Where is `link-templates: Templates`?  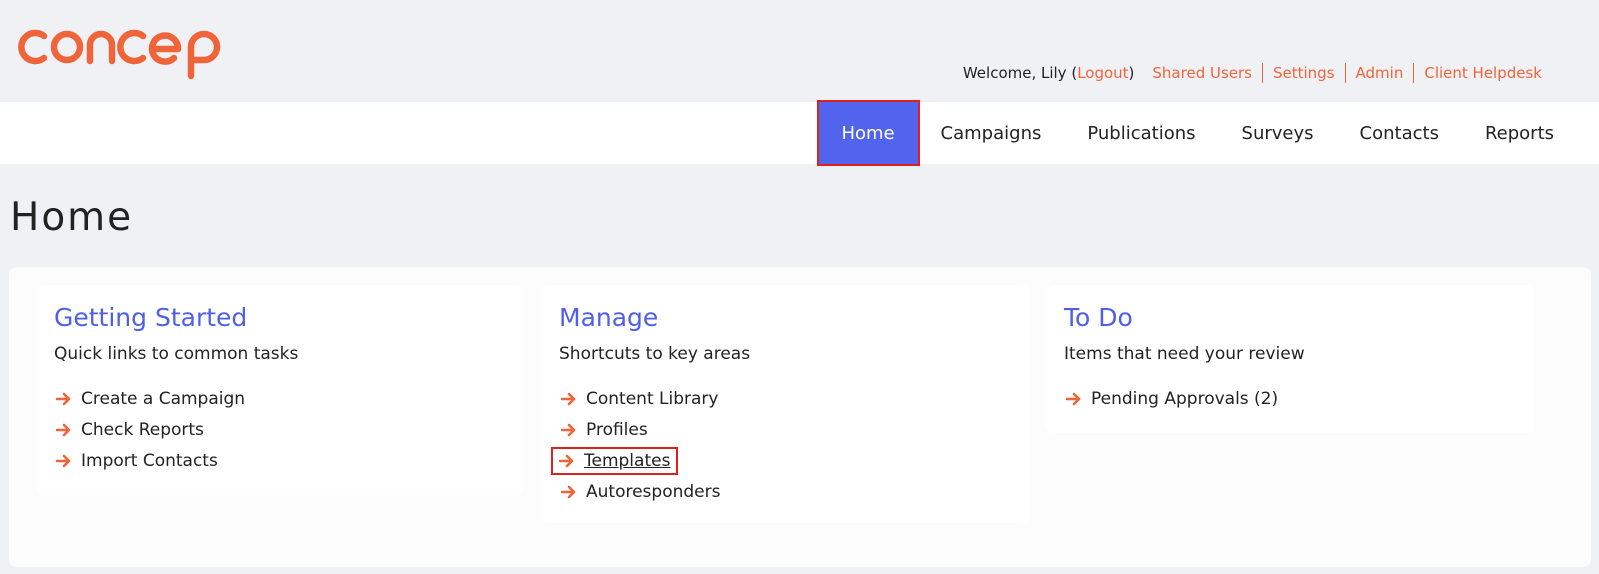
link-templates: Templates is located at coordinates (780, 460).